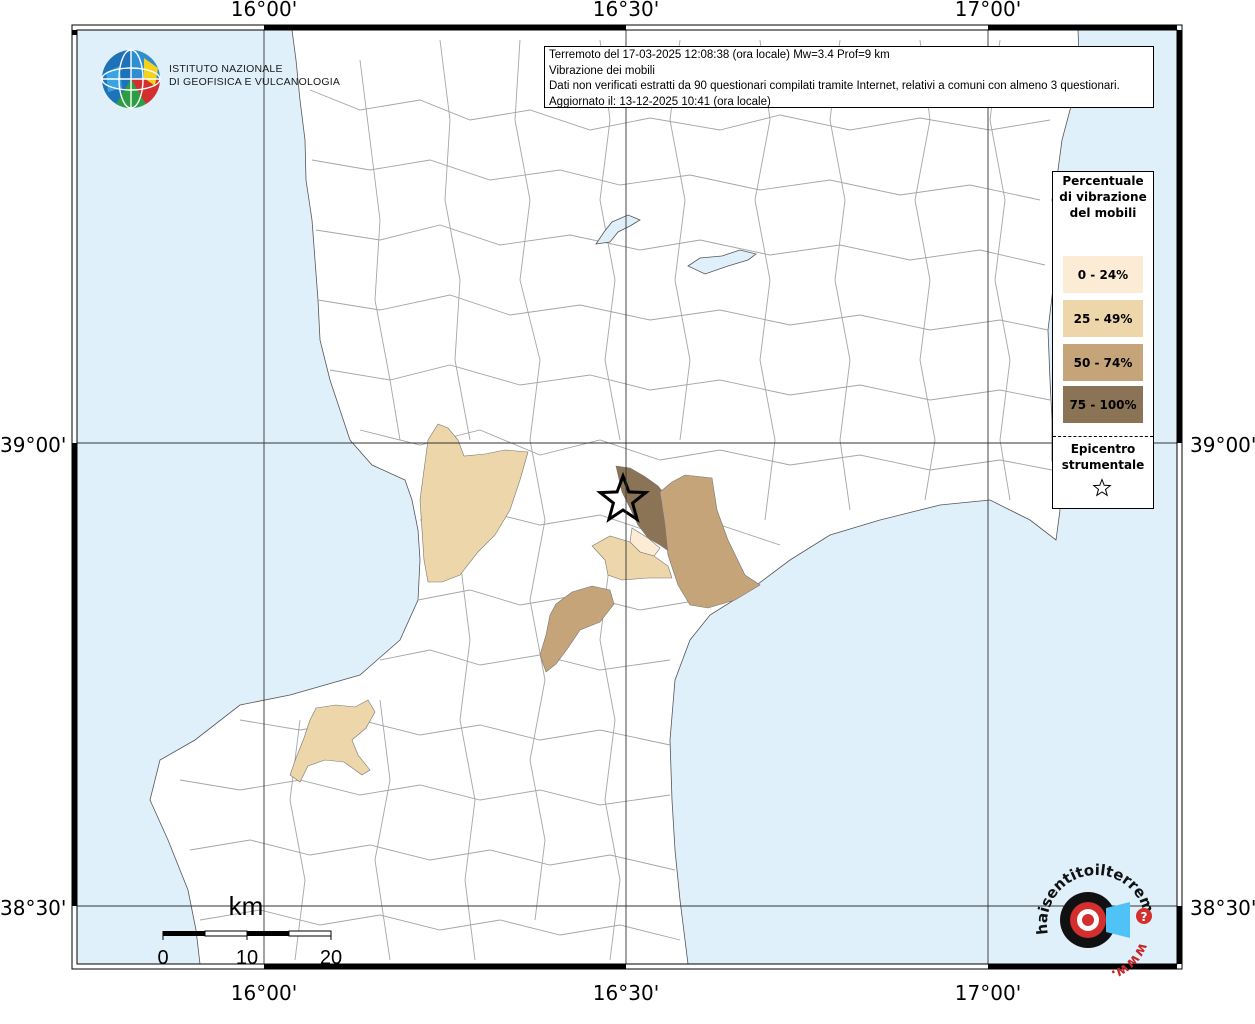 Image resolution: width=1255 pixels, height=1024 pixels. What do you see at coordinates (988, 10) in the screenshot?
I see `top-label-3: 17°00'` at bounding box center [988, 10].